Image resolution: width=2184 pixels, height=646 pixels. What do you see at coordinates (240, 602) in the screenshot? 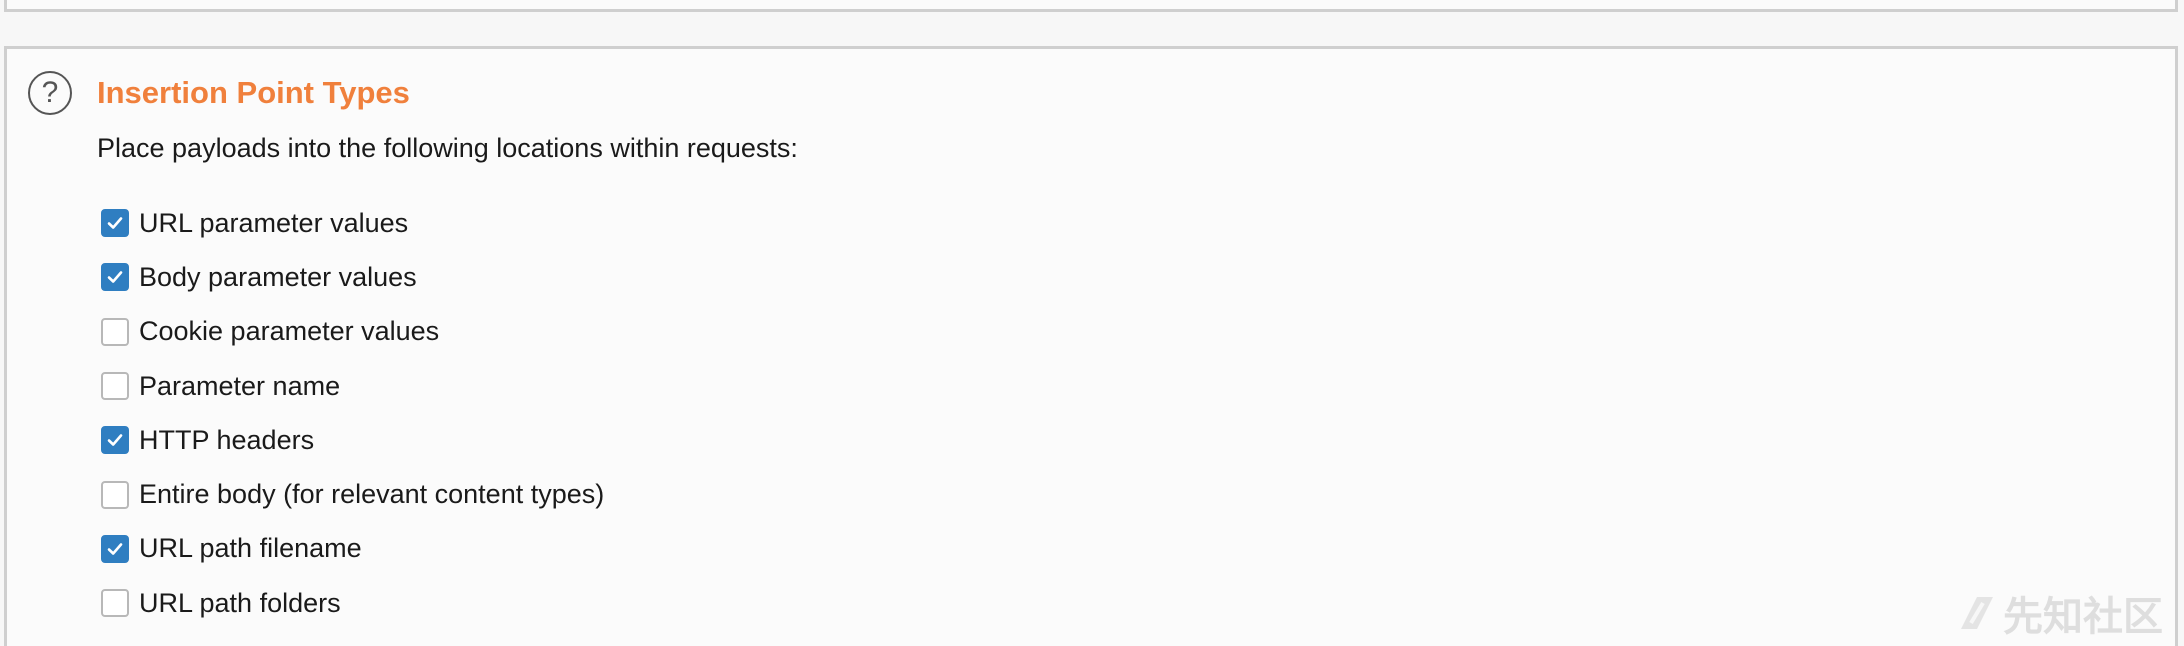
I see `option-label: URL path folders` at bounding box center [240, 602].